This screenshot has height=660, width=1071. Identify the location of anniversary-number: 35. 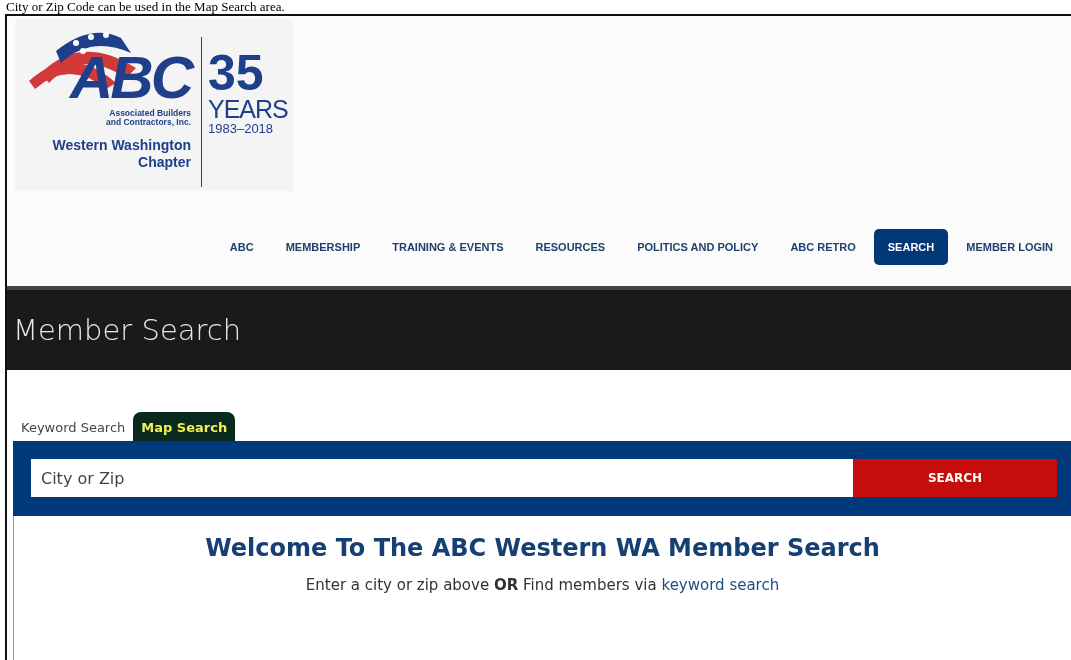
(236, 73).